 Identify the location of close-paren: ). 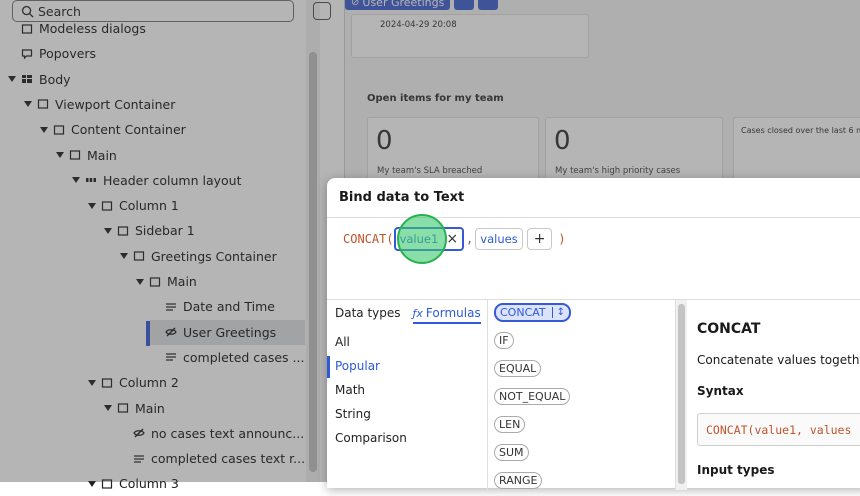
(562, 239).